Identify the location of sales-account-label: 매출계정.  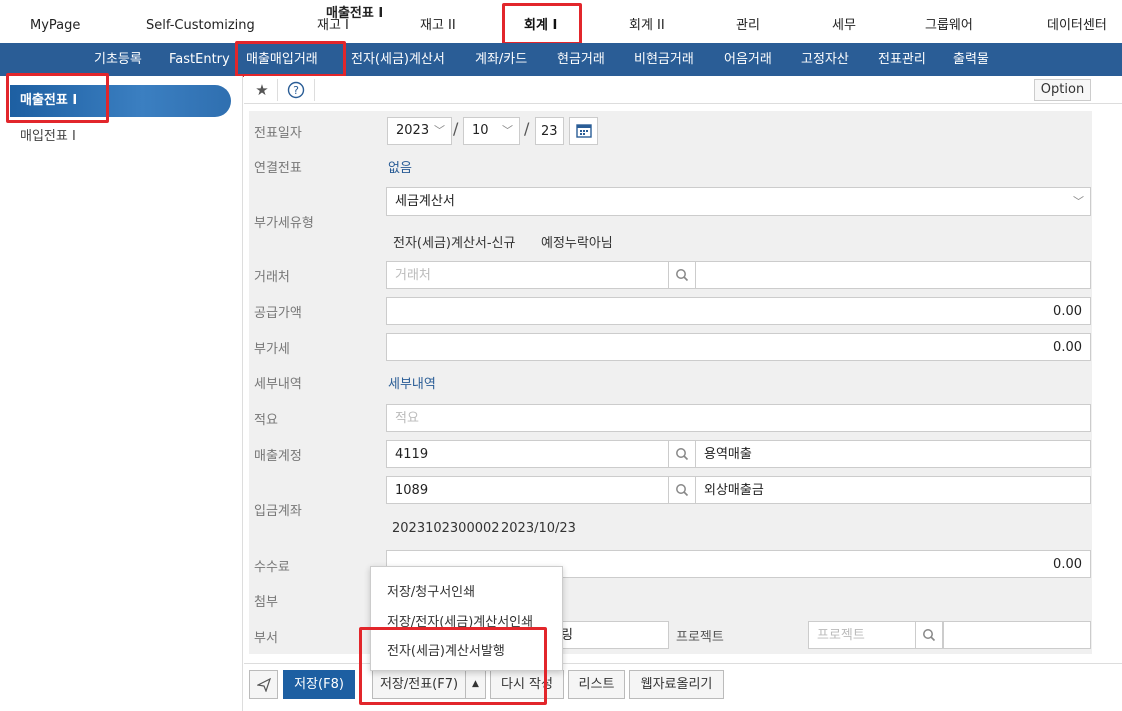
(278, 456).